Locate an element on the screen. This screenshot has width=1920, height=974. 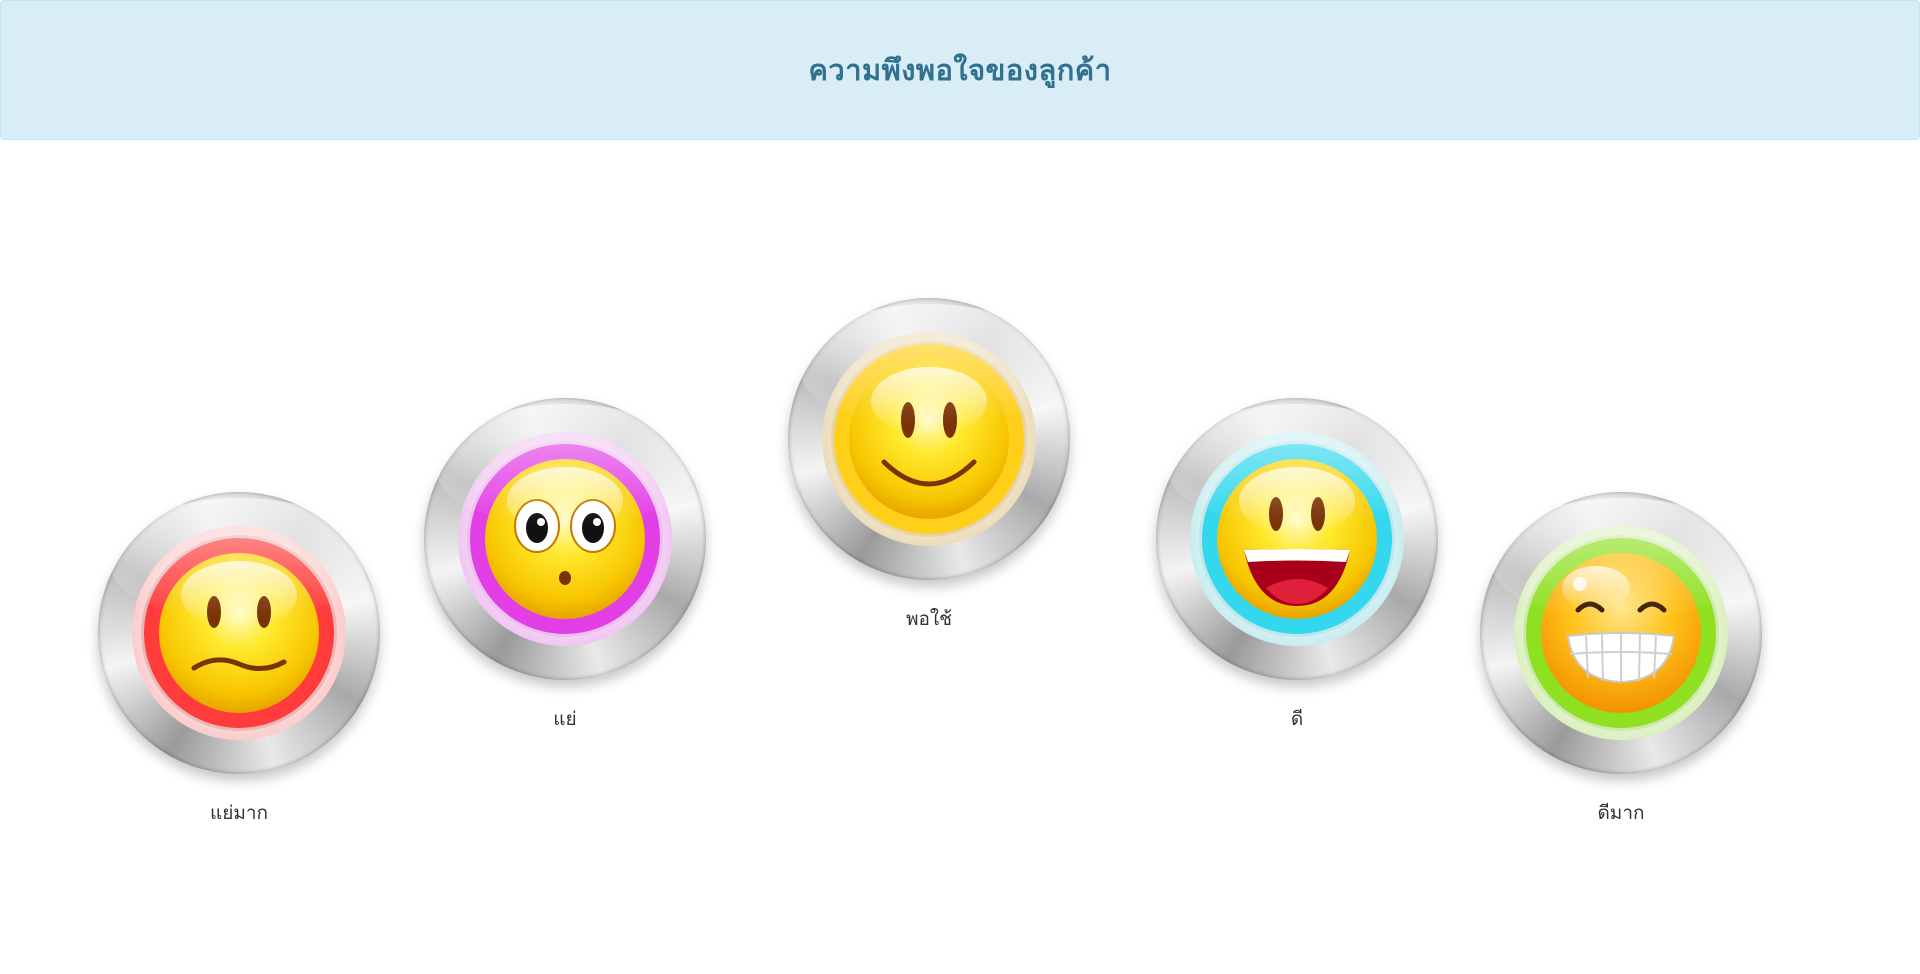
rating-label: ดีมาก is located at coordinates (1621, 813).